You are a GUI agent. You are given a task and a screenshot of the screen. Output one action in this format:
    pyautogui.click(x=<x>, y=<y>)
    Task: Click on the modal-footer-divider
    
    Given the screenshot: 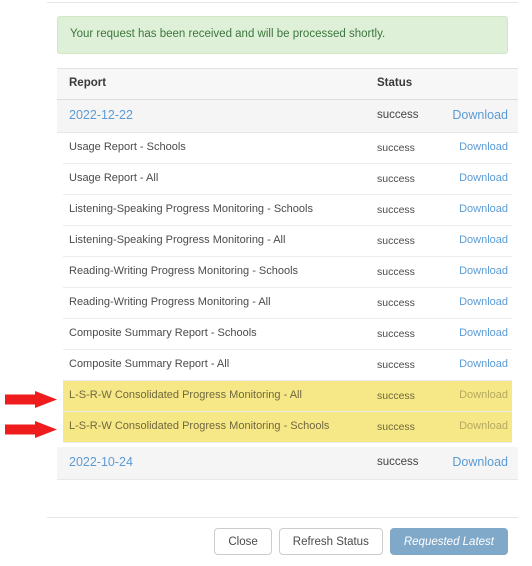 What is the action you would take?
    pyautogui.click(x=282, y=517)
    